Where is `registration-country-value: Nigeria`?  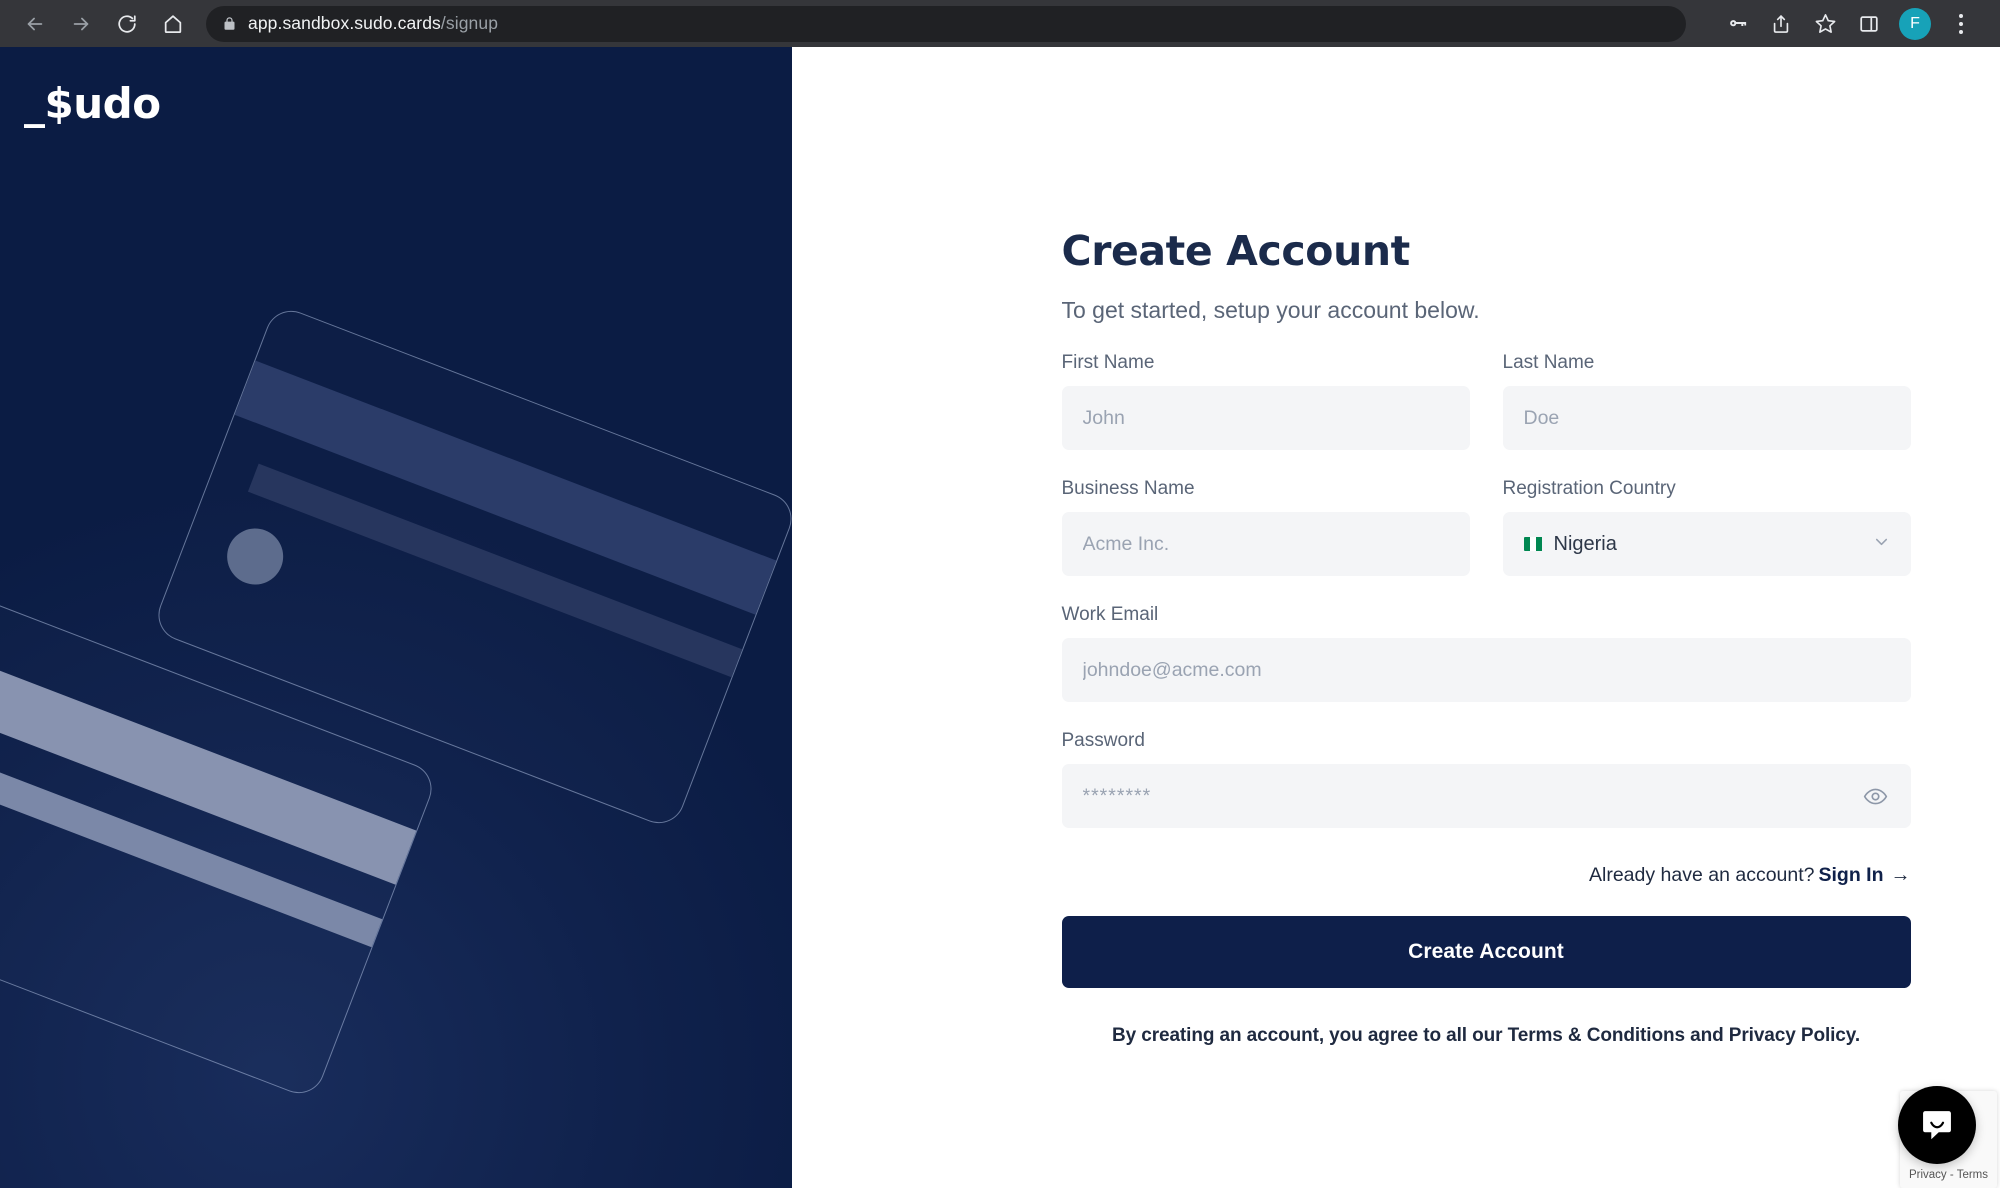 registration-country-value: Nigeria is located at coordinates (1585, 543).